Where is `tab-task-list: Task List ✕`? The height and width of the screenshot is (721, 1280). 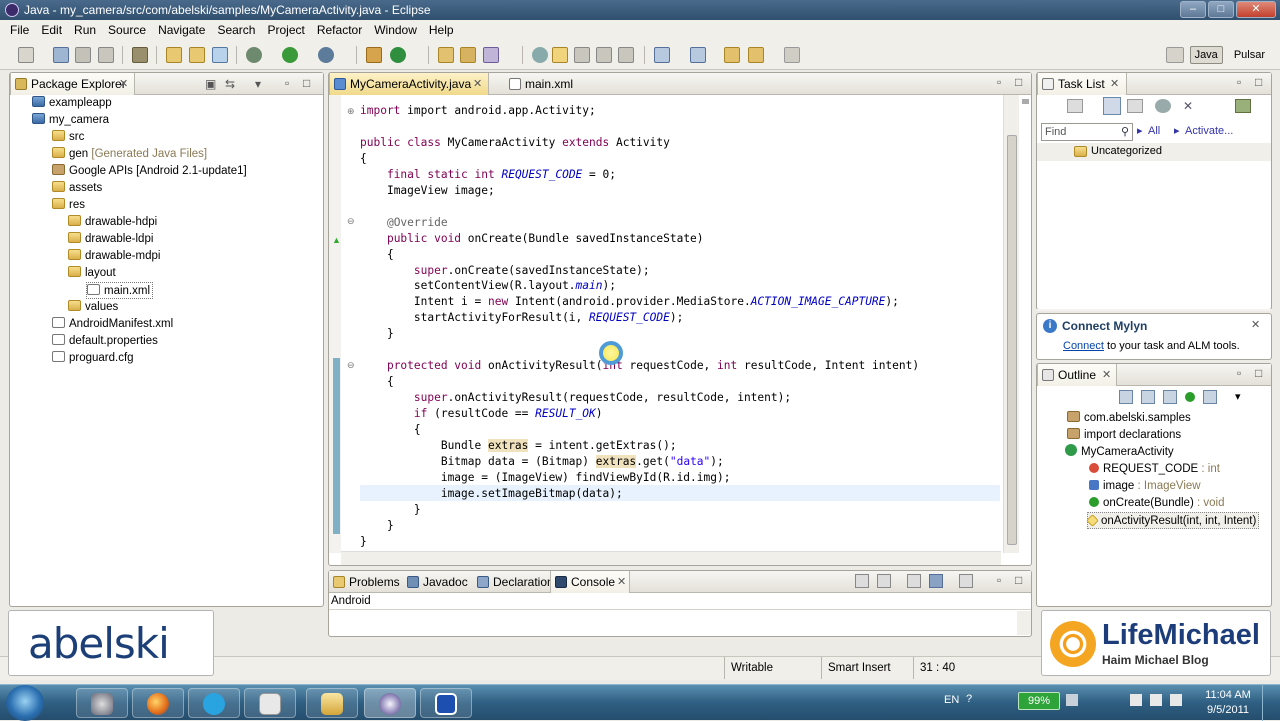
tab-task-list: Task List ✕ is located at coordinates (1082, 84).